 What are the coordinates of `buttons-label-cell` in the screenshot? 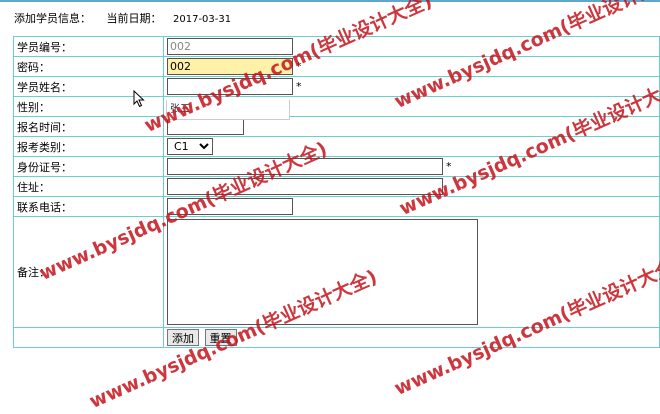 It's located at (88, 337).